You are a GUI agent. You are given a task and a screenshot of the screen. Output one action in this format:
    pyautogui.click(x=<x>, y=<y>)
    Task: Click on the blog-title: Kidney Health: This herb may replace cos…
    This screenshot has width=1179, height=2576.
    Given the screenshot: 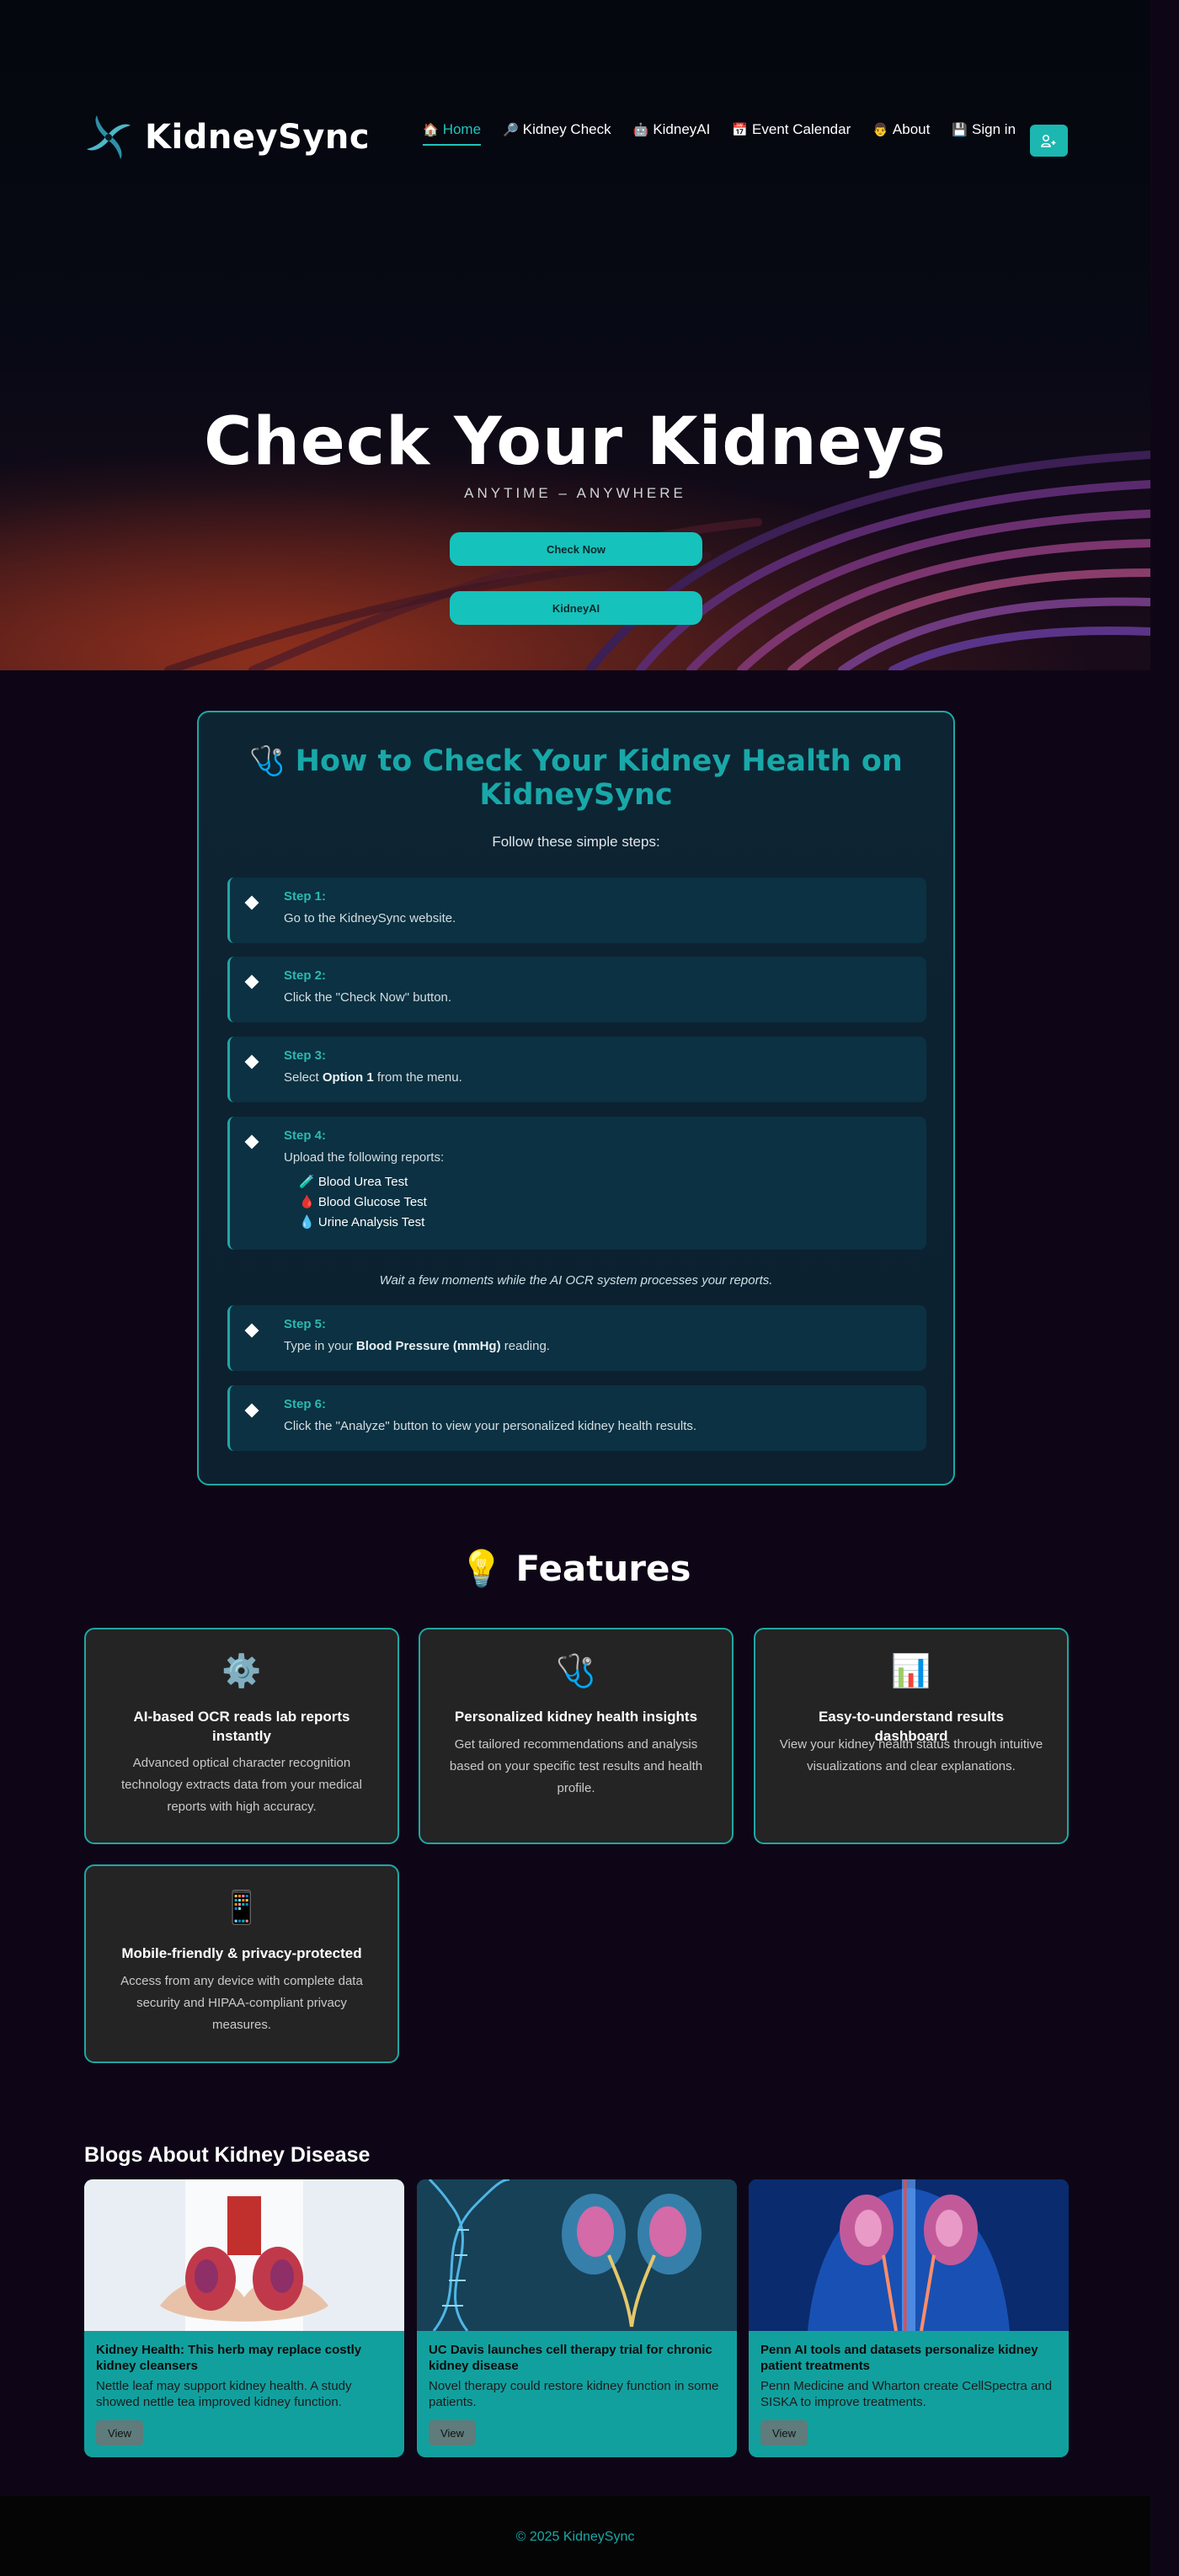 What is the action you would take?
    pyautogui.click(x=229, y=2358)
    